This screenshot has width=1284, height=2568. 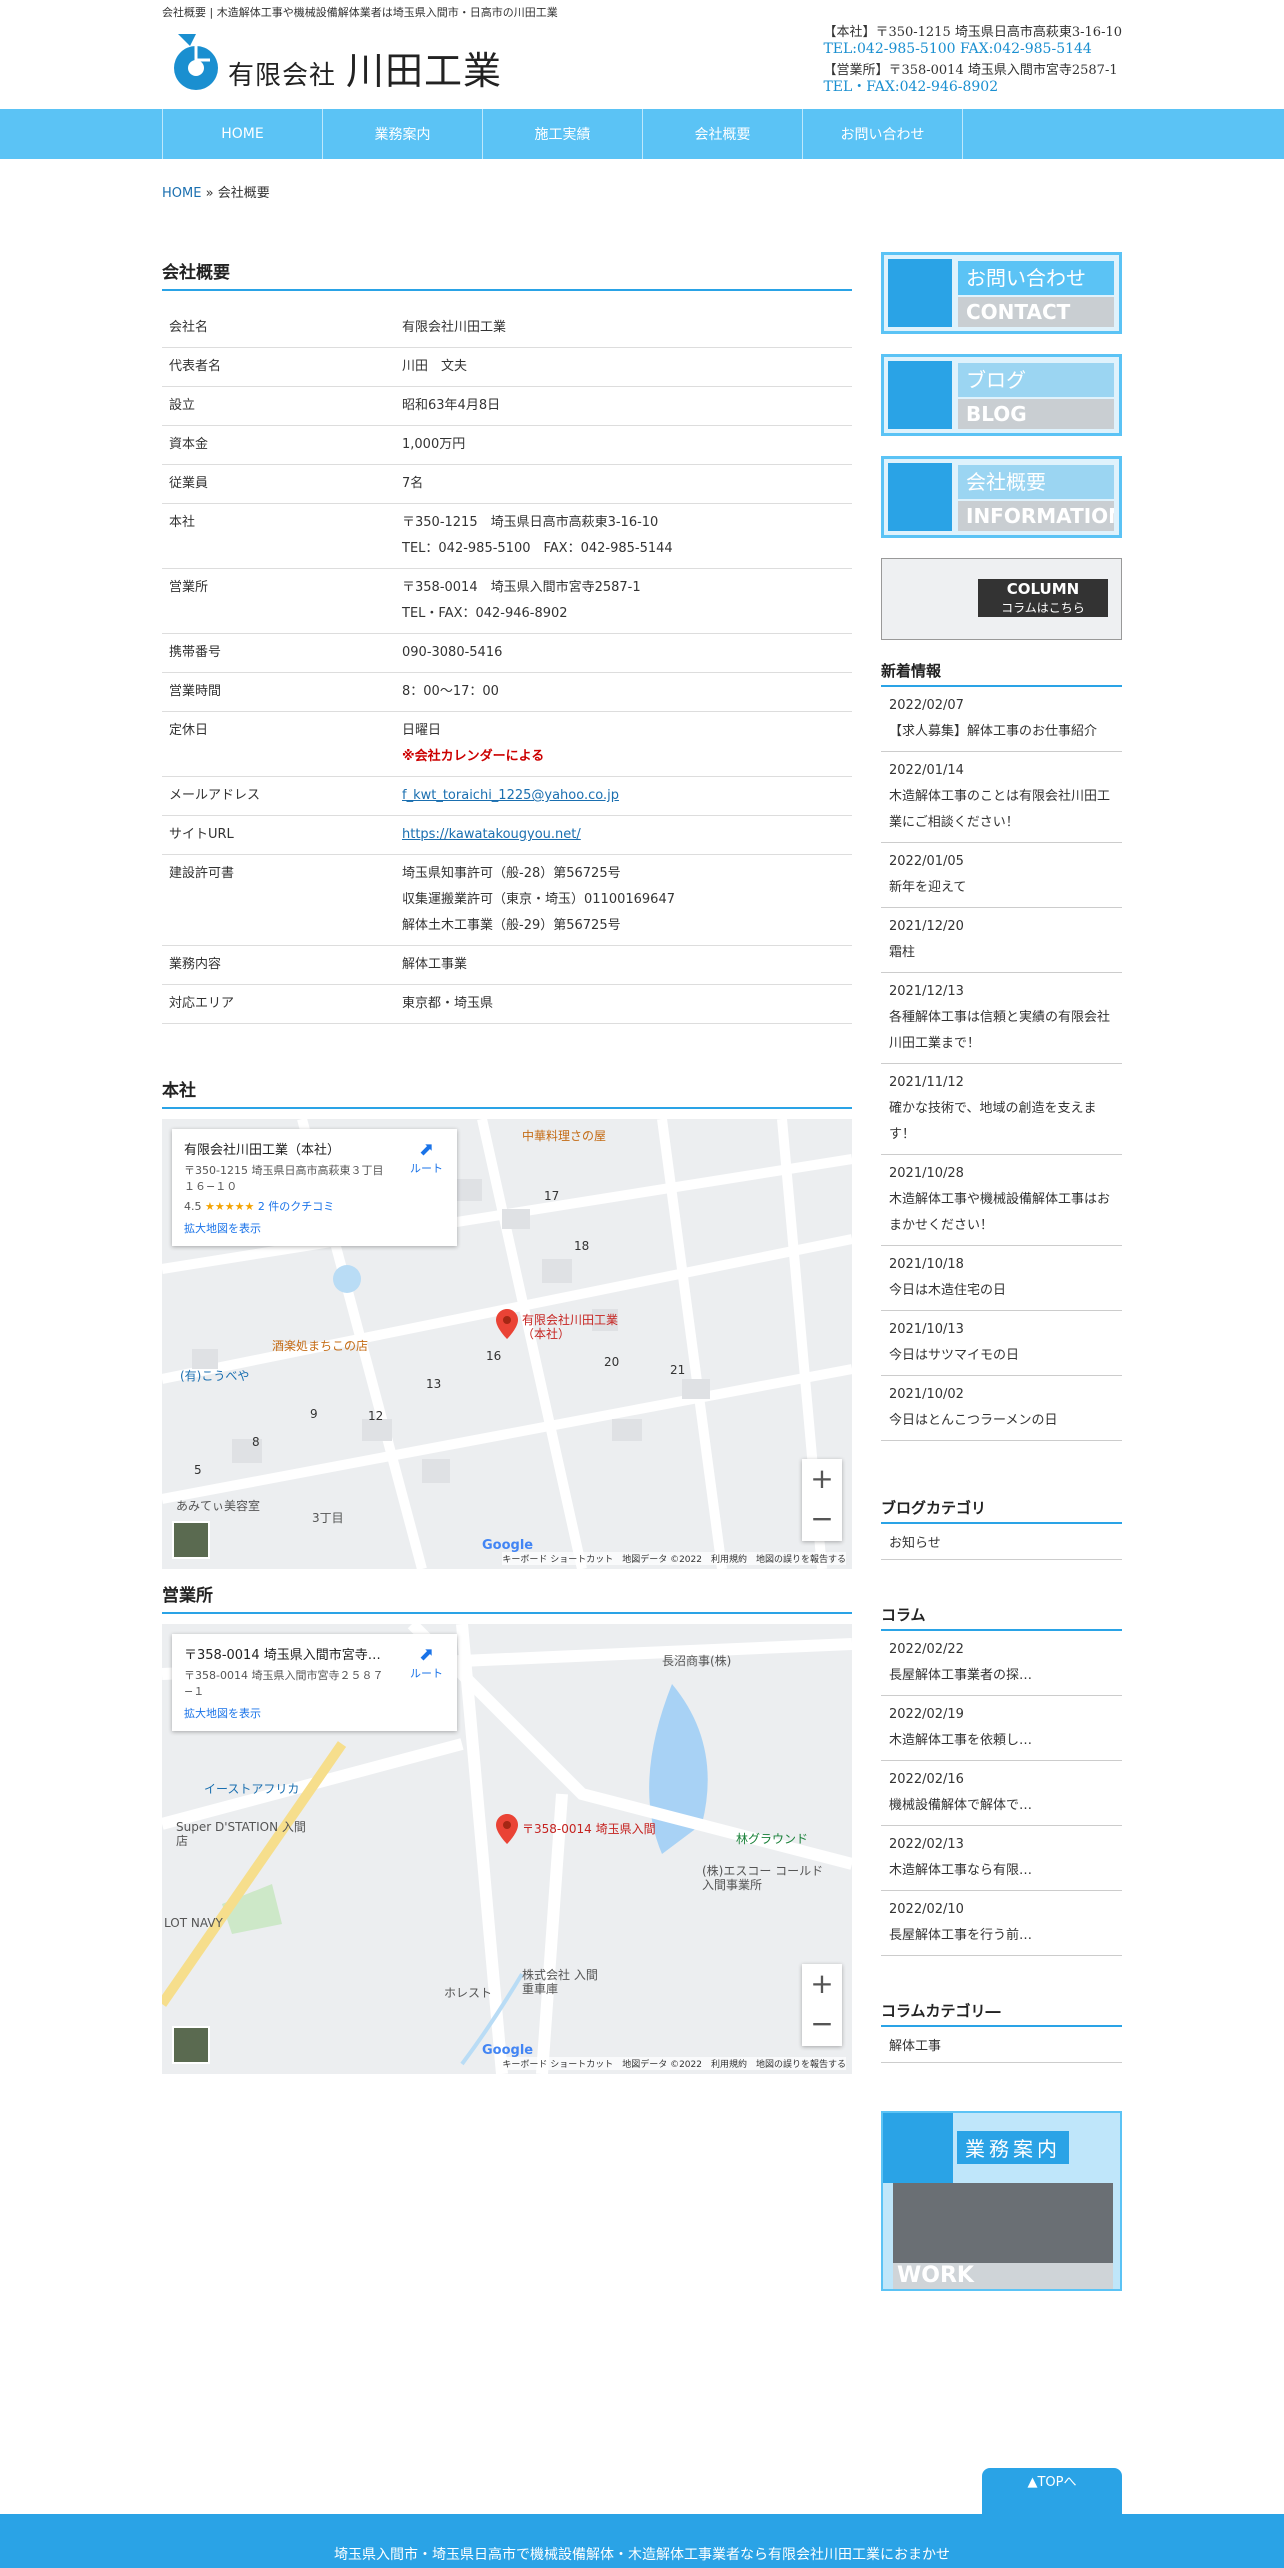 I want to click on hq-tel: TEL:042-985-5100 FAX:042-985-5144, so click(x=972, y=49).